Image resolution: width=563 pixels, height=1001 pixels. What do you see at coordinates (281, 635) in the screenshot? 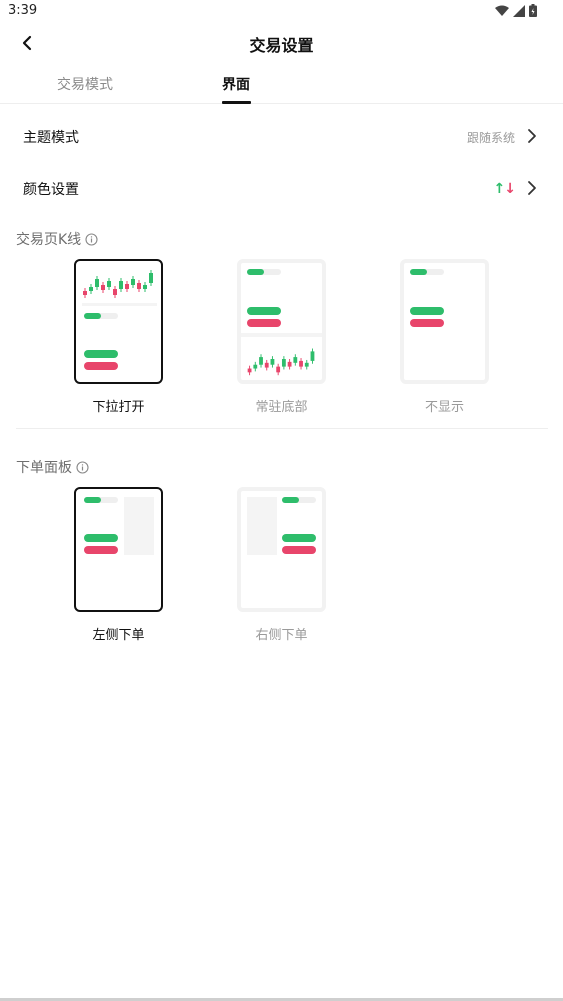
I see `order-option-right-label: 右侧下单` at bounding box center [281, 635].